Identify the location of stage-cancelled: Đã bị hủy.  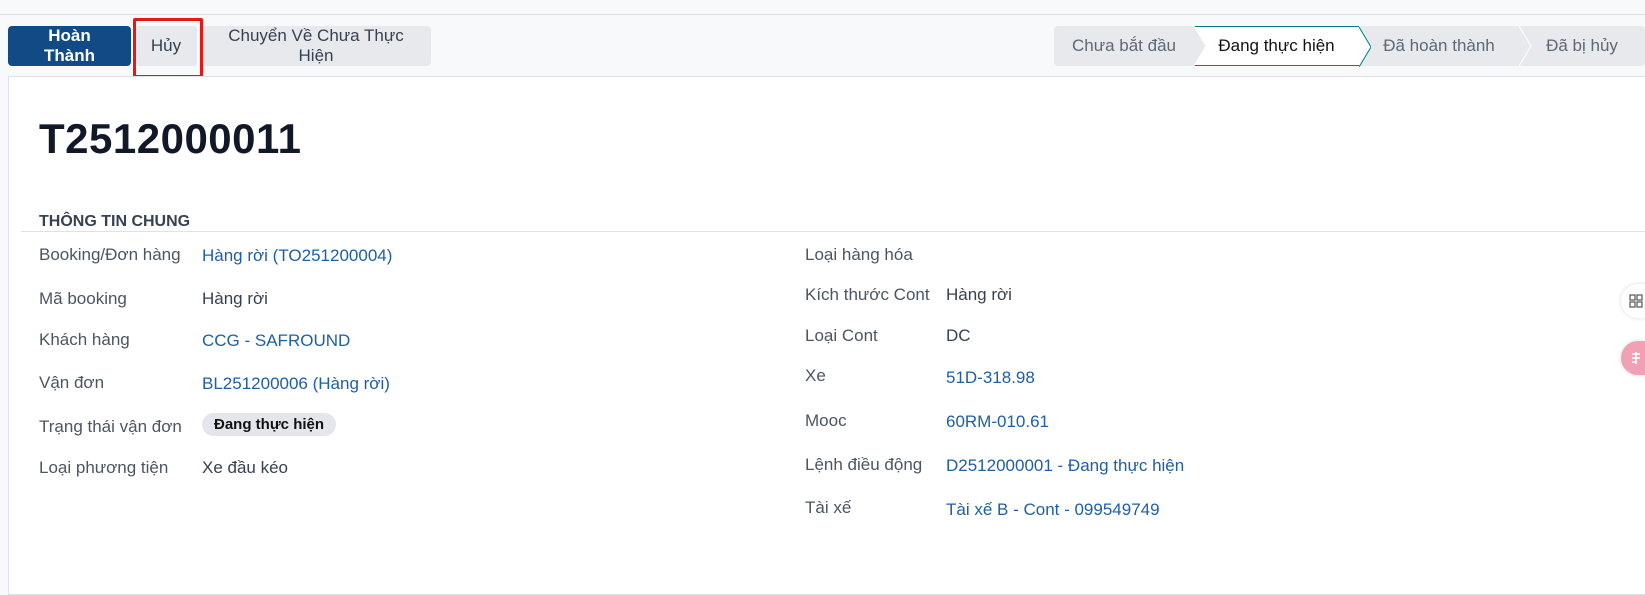
(1582, 46).